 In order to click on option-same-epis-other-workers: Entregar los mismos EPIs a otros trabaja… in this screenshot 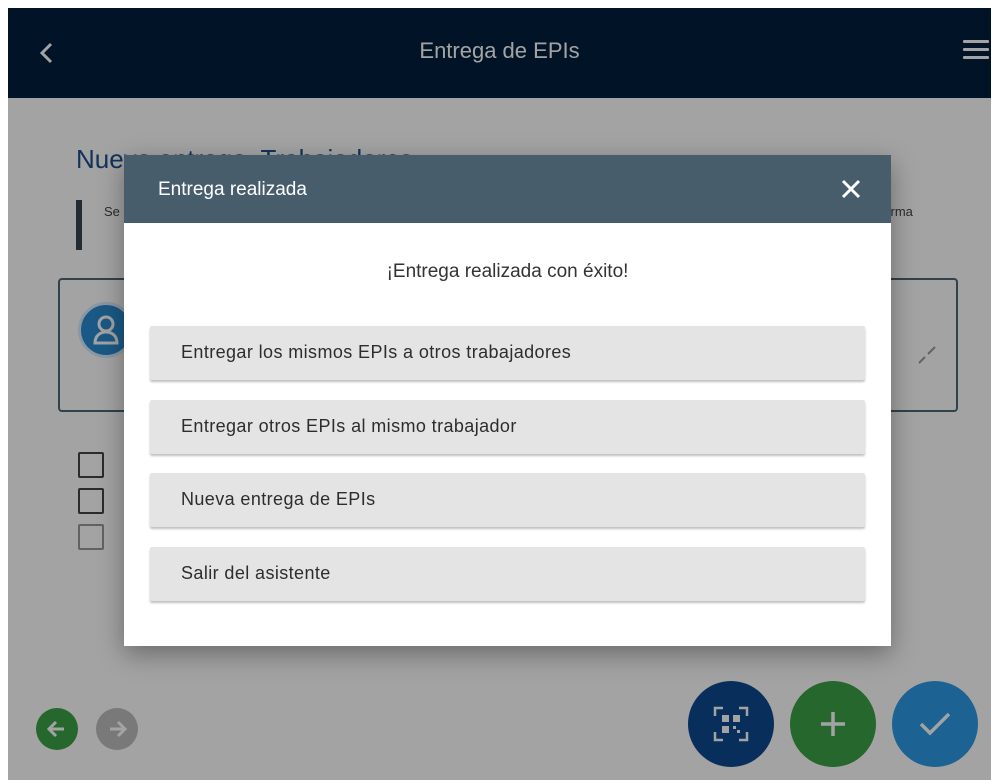, I will do `click(507, 353)`.